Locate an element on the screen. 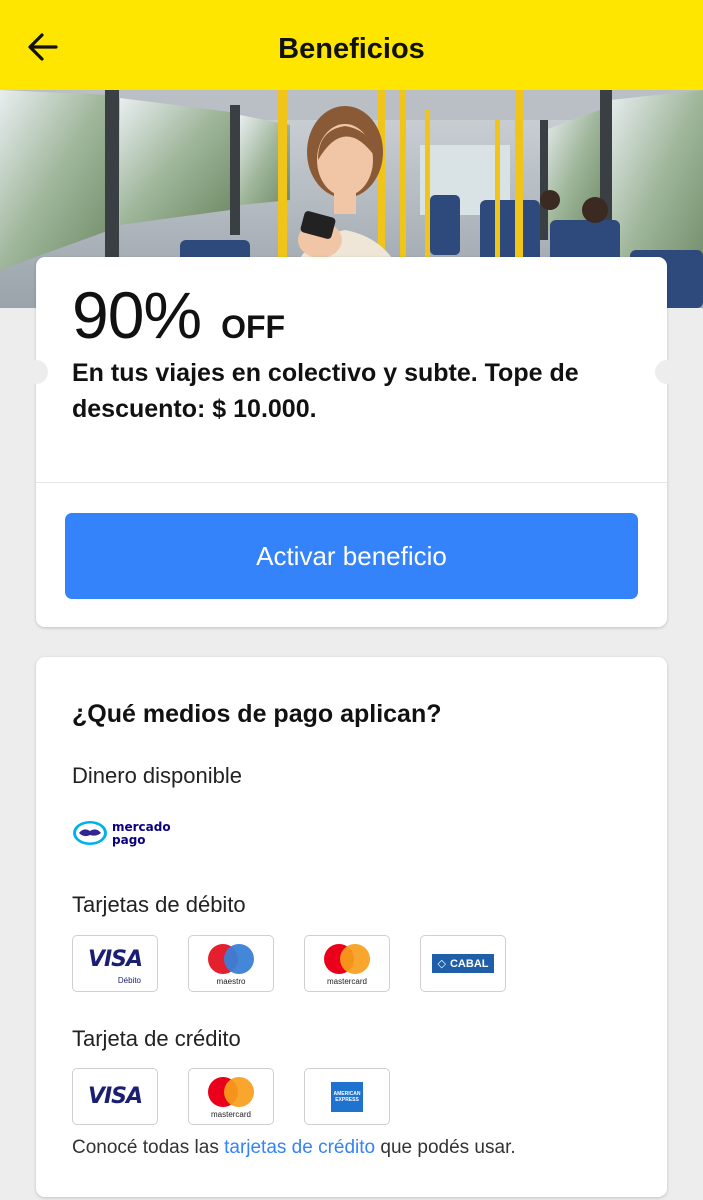 This screenshot has width=703, height=1200. amex-card: AMERICAN EXPRESS is located at coordinates (347, 1096).